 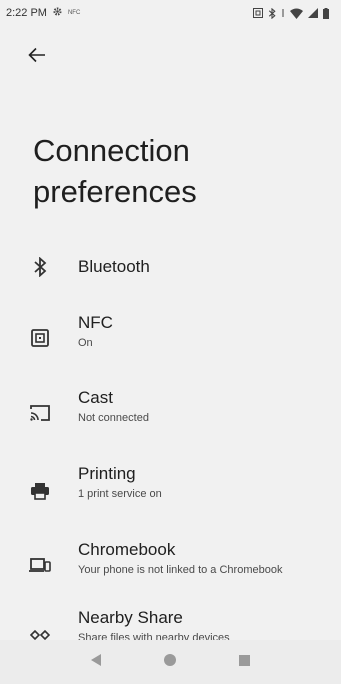 What do you see at coordinates (283, 13) in the screenshot?
I see `data-icon` at bounding box center [283, 13].